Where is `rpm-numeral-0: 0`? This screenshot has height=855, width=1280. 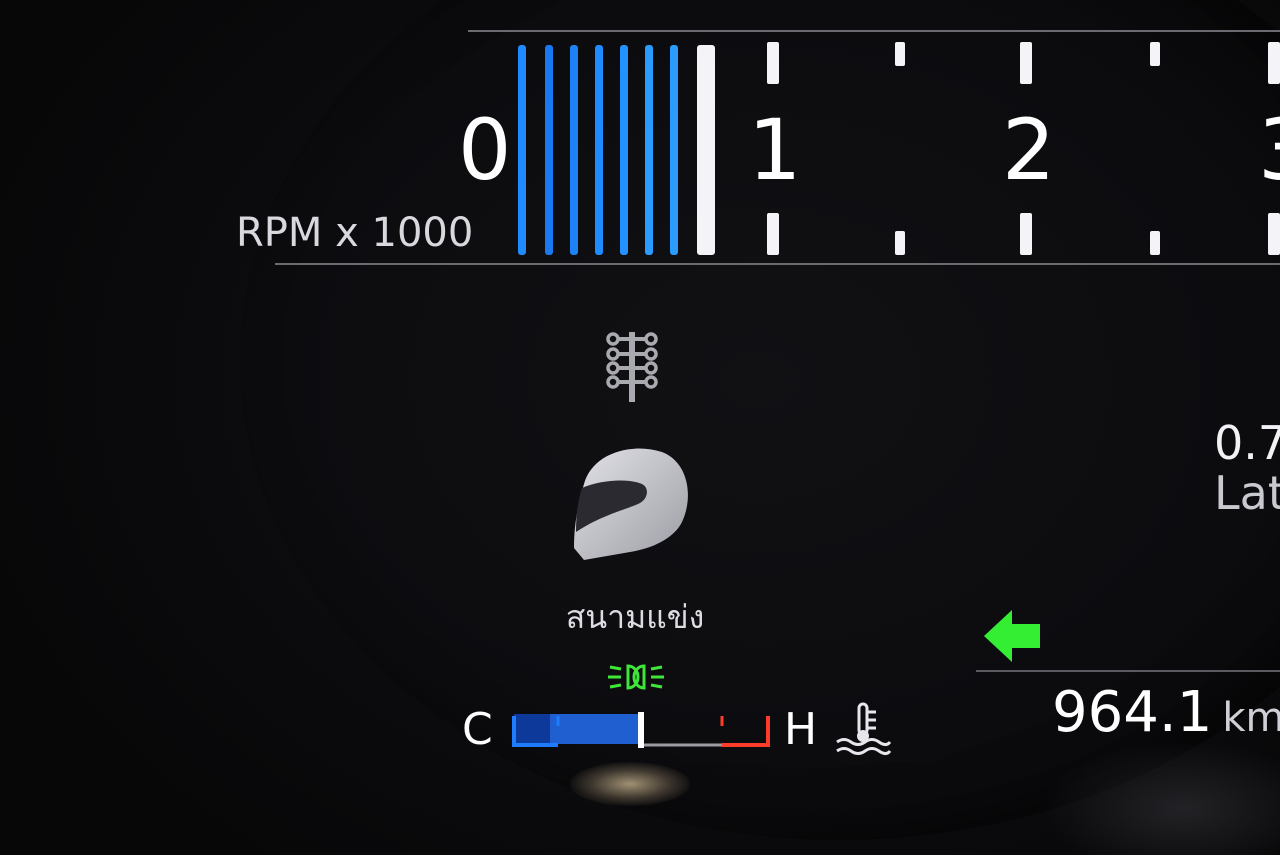
rpm-numeral-0: 0 is located at coordinates (485, 150).